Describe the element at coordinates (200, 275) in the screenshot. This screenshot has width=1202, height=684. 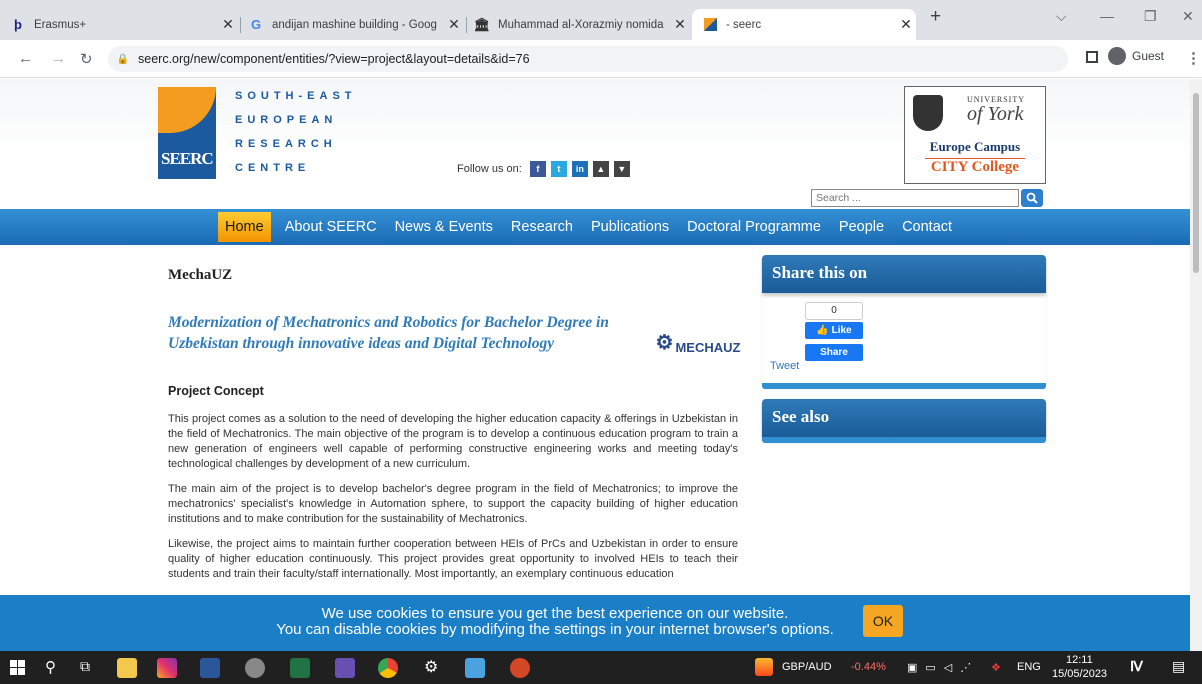
I see `page-title: MechaUZ` at that location.